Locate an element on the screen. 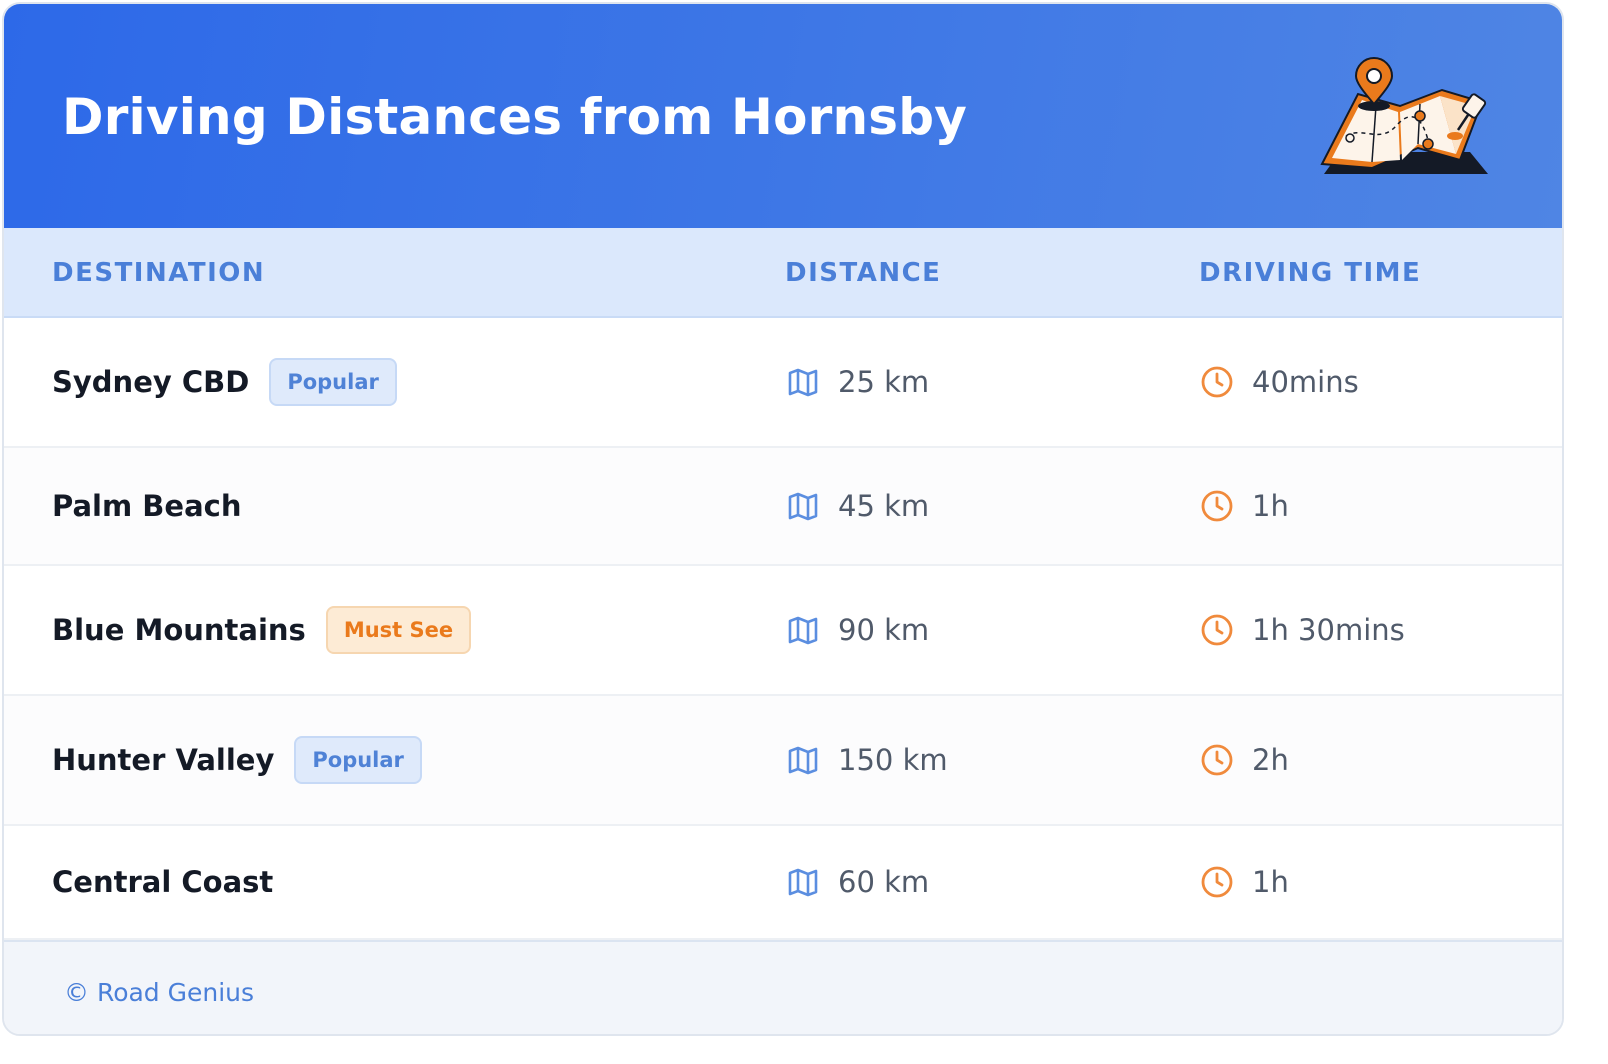 The image size is (1608, 1064). distance-value: 150 km is located at coordinates (893, 760).